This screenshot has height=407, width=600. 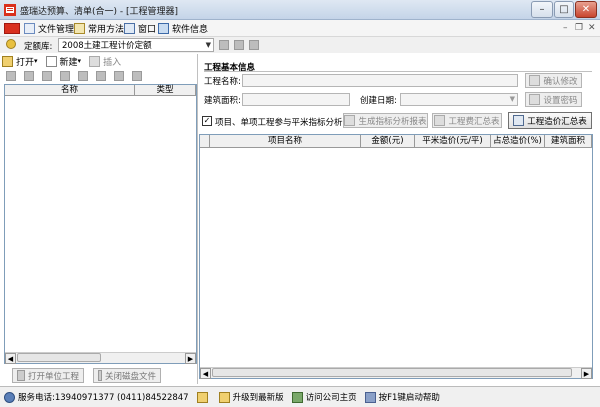 What do you see at coordinates (51, 61) in the screenshot?
I see `new-file-icon` at bounding box center [51, 61].